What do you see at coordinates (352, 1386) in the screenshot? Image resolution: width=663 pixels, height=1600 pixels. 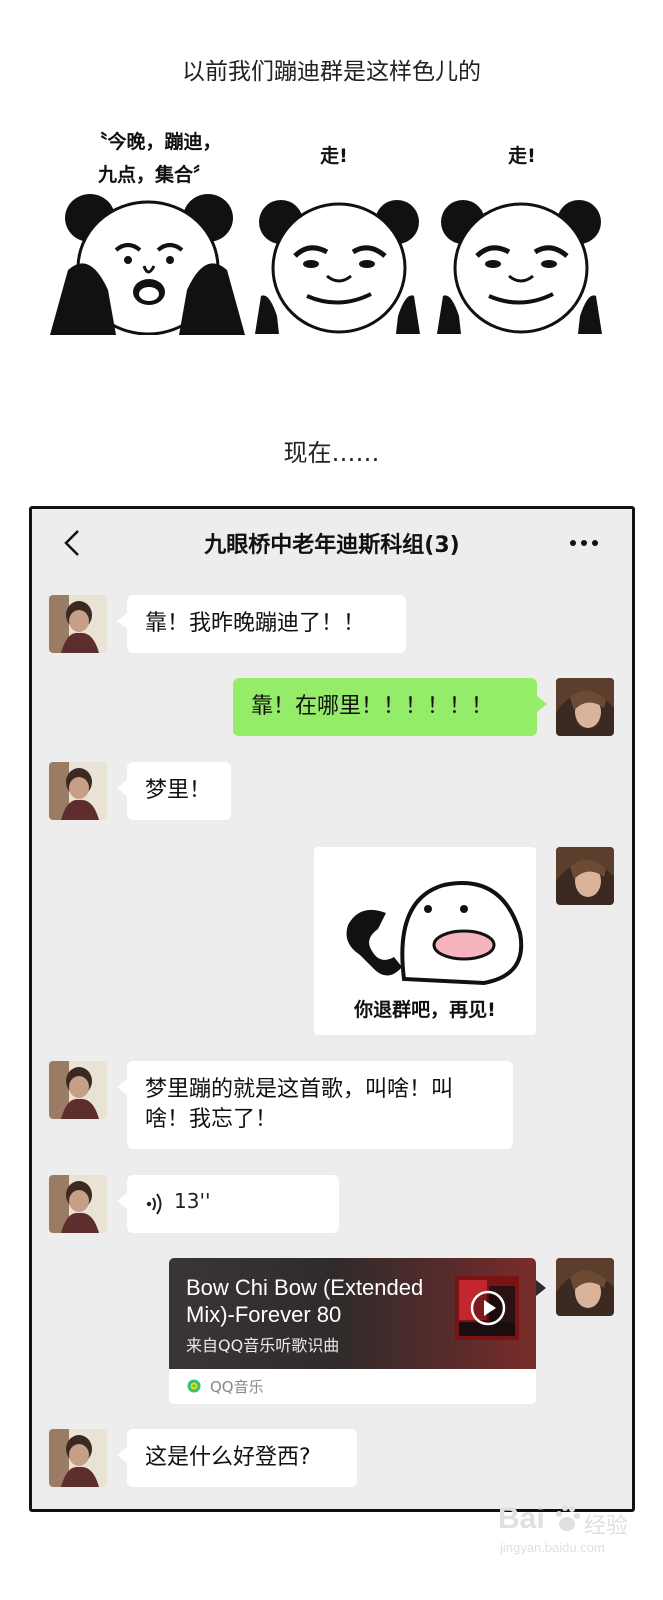 I see `music-card-footer: QQ音乐` at bounding box center [352, 1386].